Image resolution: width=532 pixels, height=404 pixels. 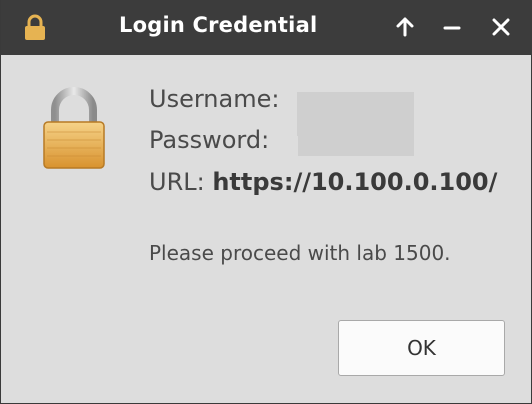 I want to click on instruction-message: Please proceed with lab 1500., so click(x=300, y=253).